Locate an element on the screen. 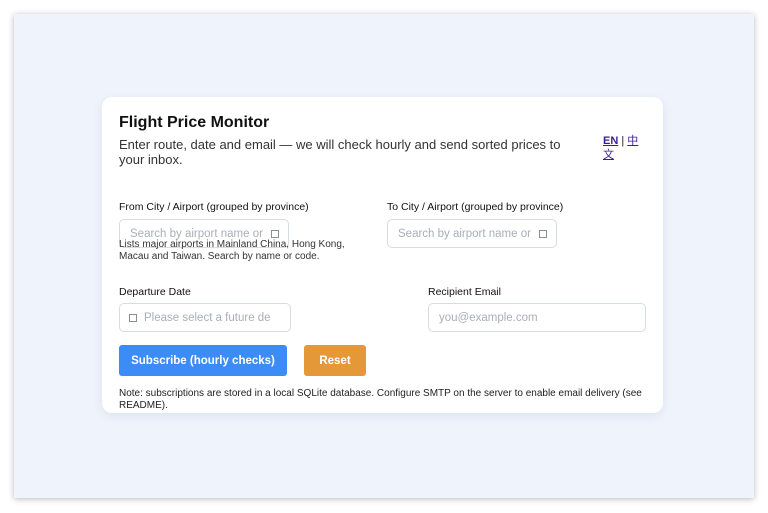 The height and width of the screenshot is (513, 768). recipient-email-input: you@example.com is located at coordinates (537, 317).